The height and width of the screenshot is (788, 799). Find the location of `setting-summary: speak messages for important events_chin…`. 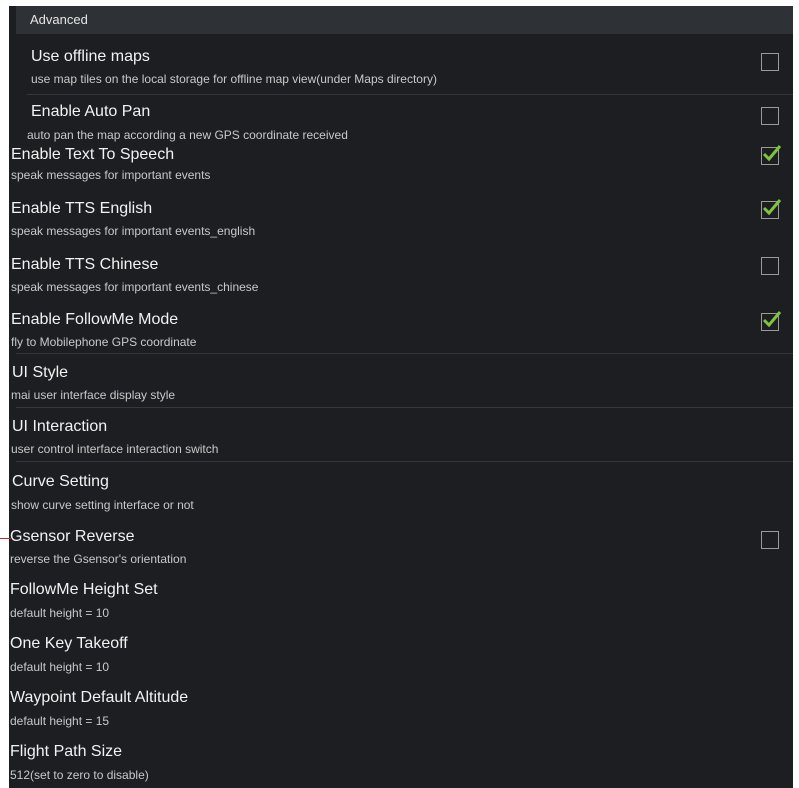

setting-summary: speak messages for important events_chin… is located at coordinates (135, 287).